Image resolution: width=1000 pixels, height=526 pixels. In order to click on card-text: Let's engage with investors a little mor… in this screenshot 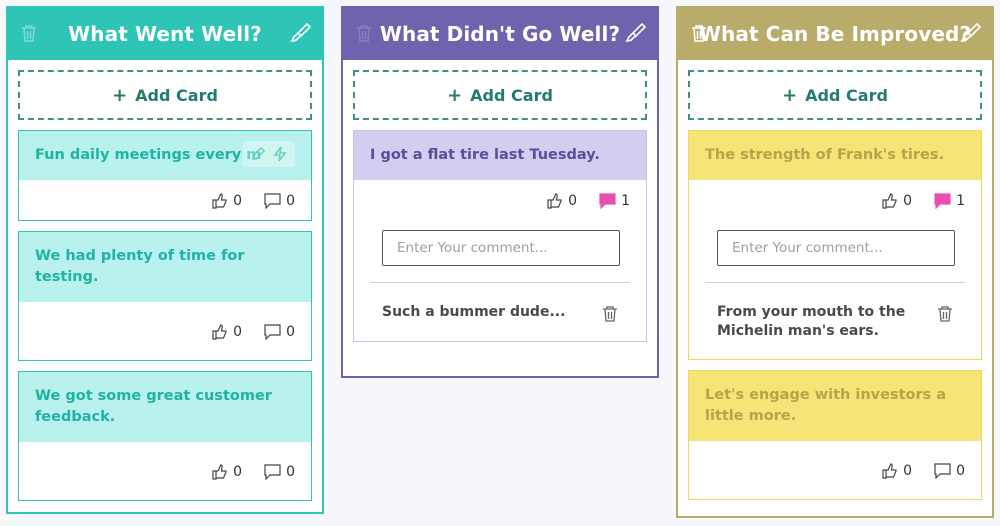, I will do `click(835, 406)`.